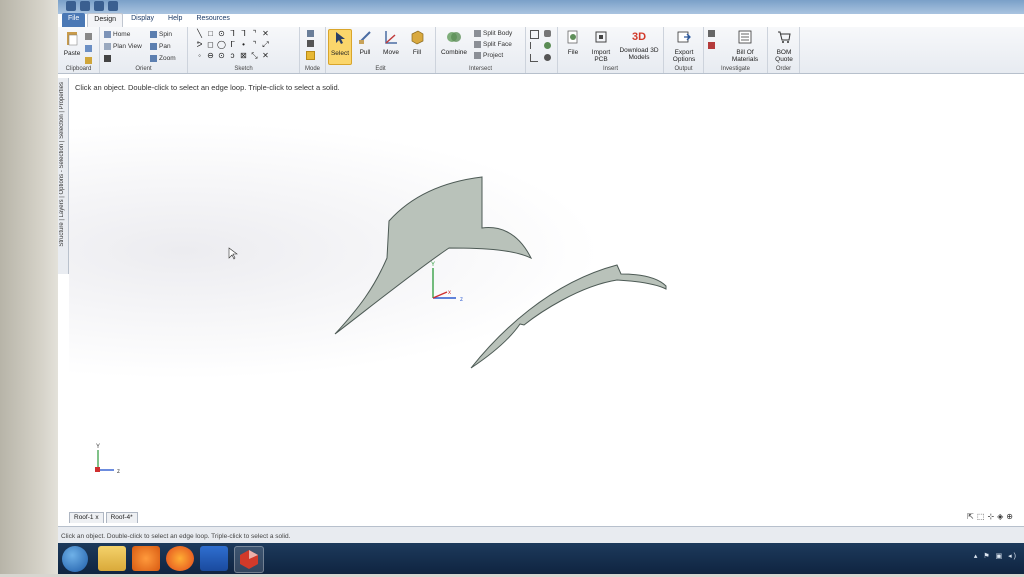 Image resolution: width=1024 pixels, height=577 pixels. What do you see at coordinates (391, 42) in the screenshot?
I see `move-button: Move` at bounding box center [391, 42].